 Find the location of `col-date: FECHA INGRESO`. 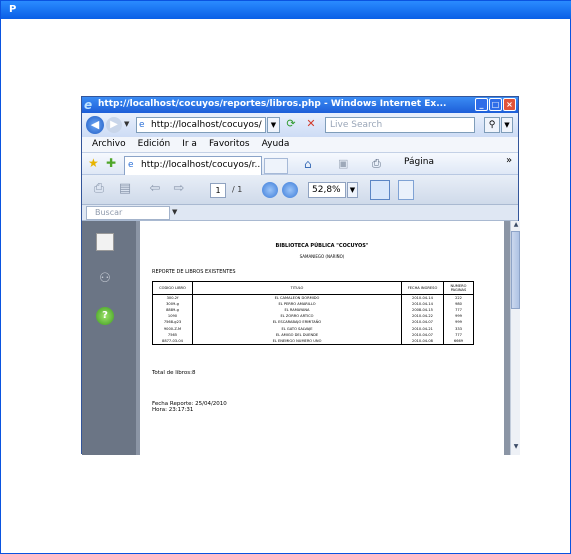

col-date: FECHA INGRESO is located at coordinates (422, 288).